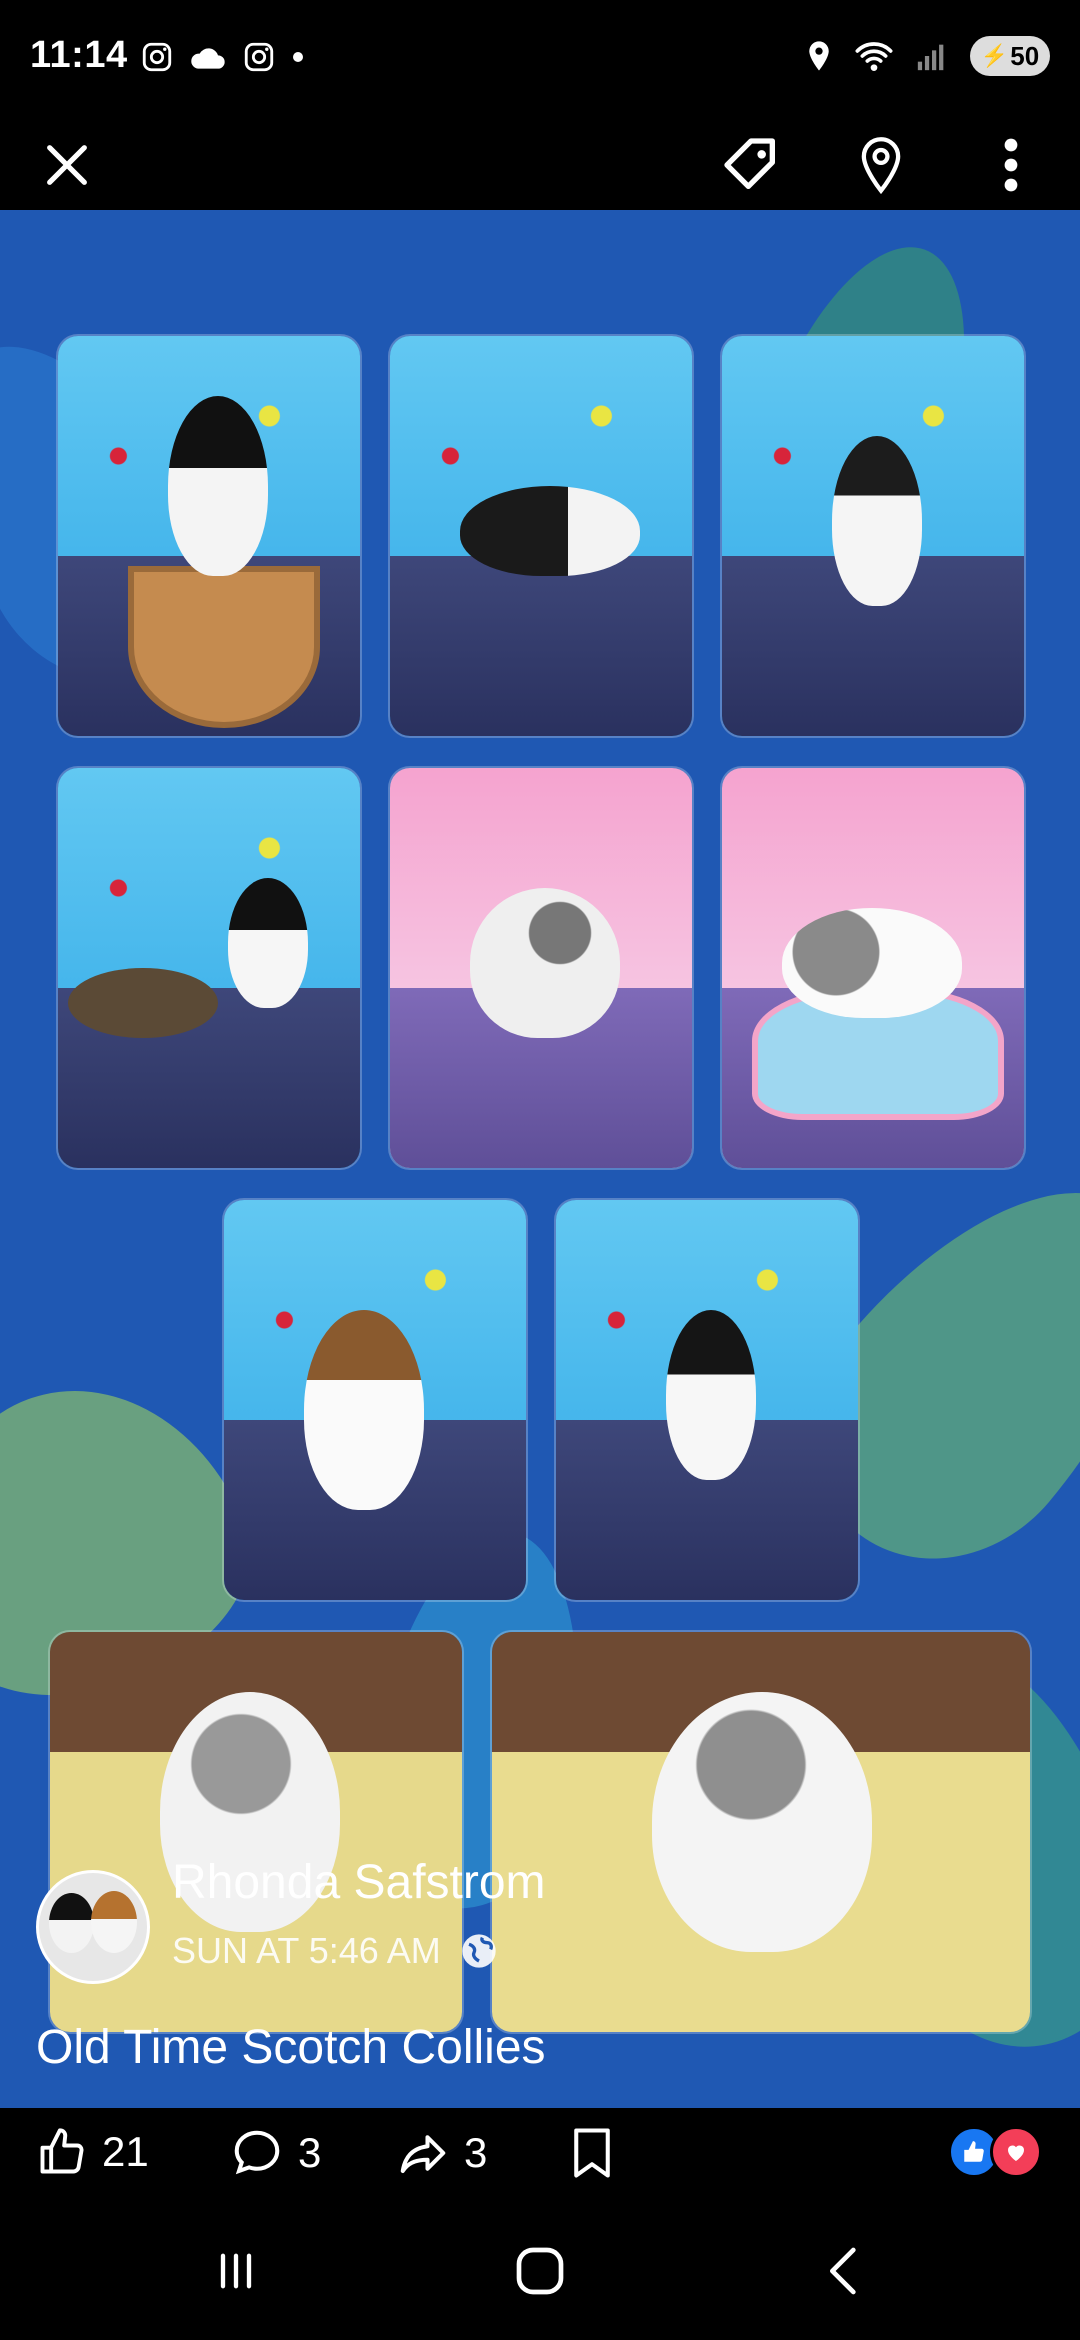  What do you see at coordinates (1016, 2152) in the screenshot?
I see `love-reaction-icon` at bounding box center [1016, 2152].